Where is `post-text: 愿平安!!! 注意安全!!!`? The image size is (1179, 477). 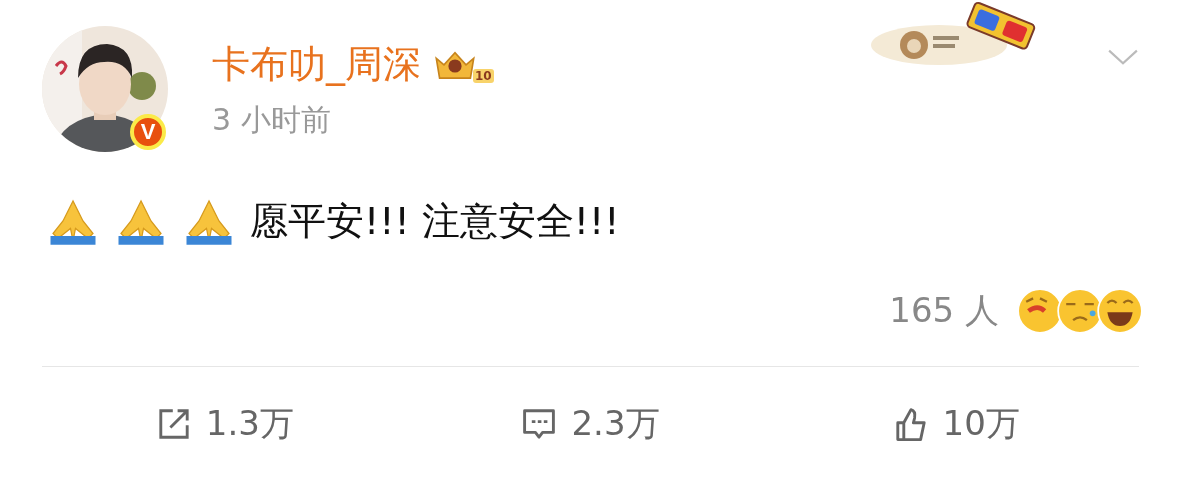
post-text: 愿平安!!! 注意安全!!! is located at coordinates (435, 221).